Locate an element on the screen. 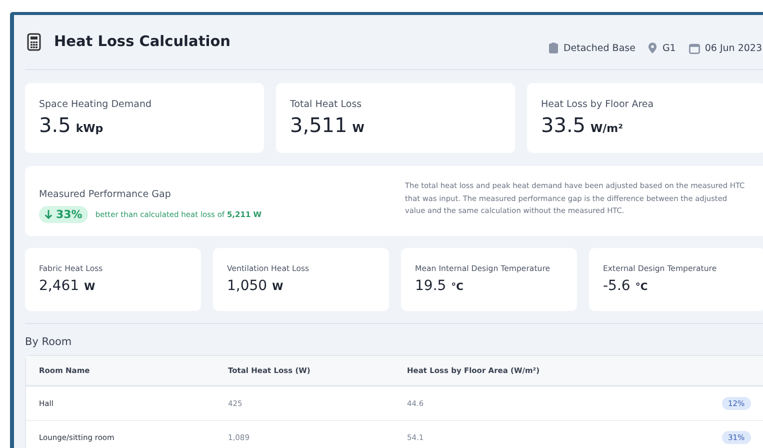 Image resolution: width=763 pixels, height=448 pixels. card-value: 1,050 is located at coordinates (247, 286).